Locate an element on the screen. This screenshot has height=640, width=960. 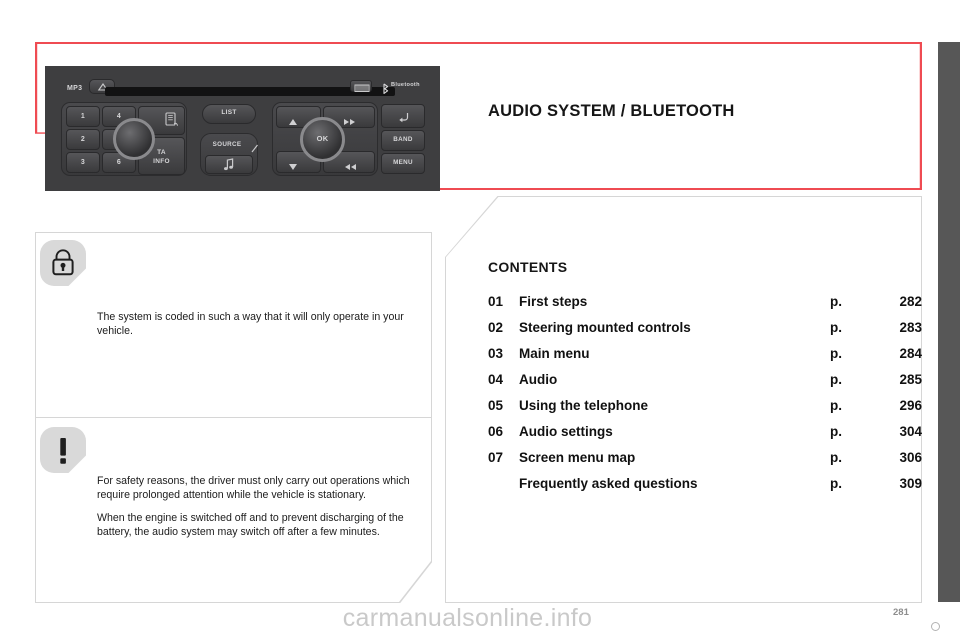
toc-page-number: 284 is located at coordinates (910, 353).